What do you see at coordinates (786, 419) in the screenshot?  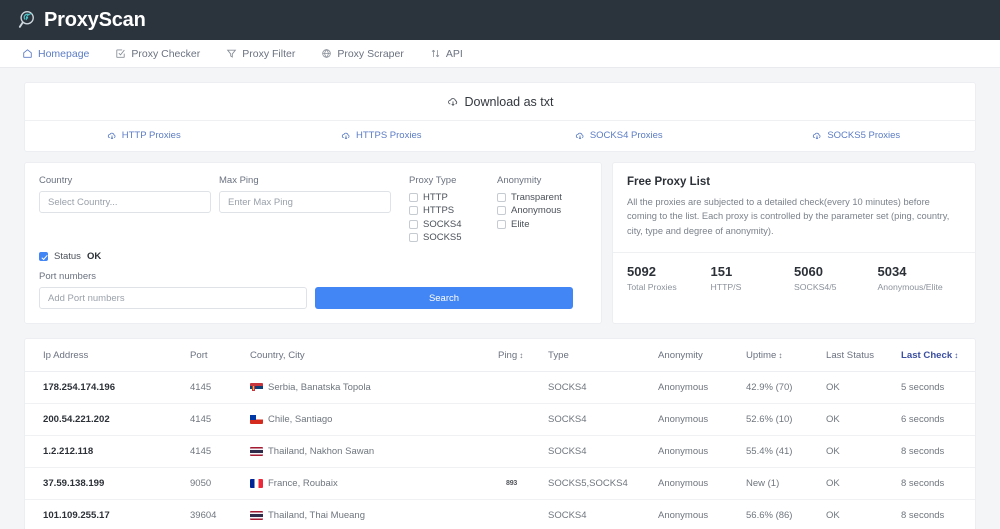 I see `cell-uptime: 52.6% (10)` at bounding box center [786, 419].